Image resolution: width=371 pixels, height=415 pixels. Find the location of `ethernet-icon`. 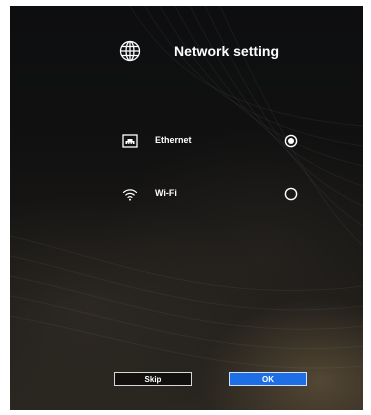

ethernet-icon is located at coordinates (130, 141).